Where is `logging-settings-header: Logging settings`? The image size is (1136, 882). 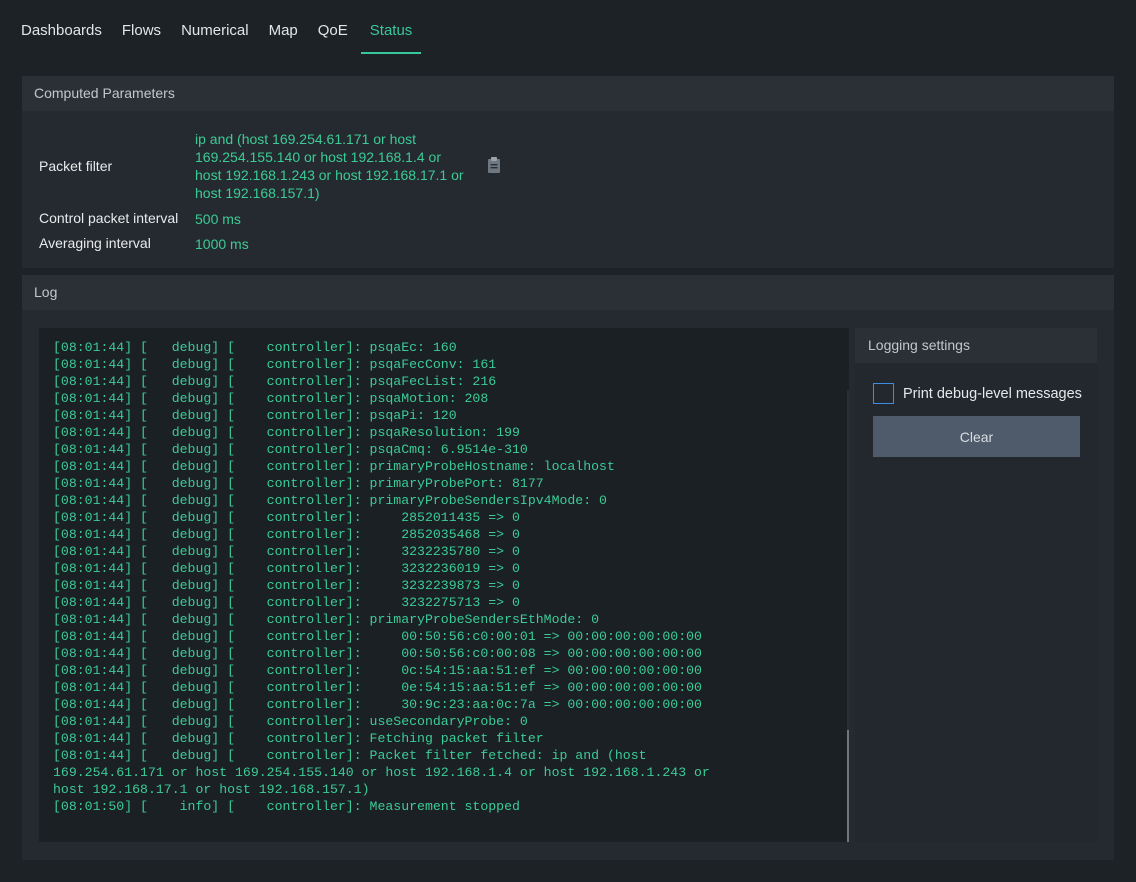 logging-settings-header: Logging settings is located at coordinates (976, 345).